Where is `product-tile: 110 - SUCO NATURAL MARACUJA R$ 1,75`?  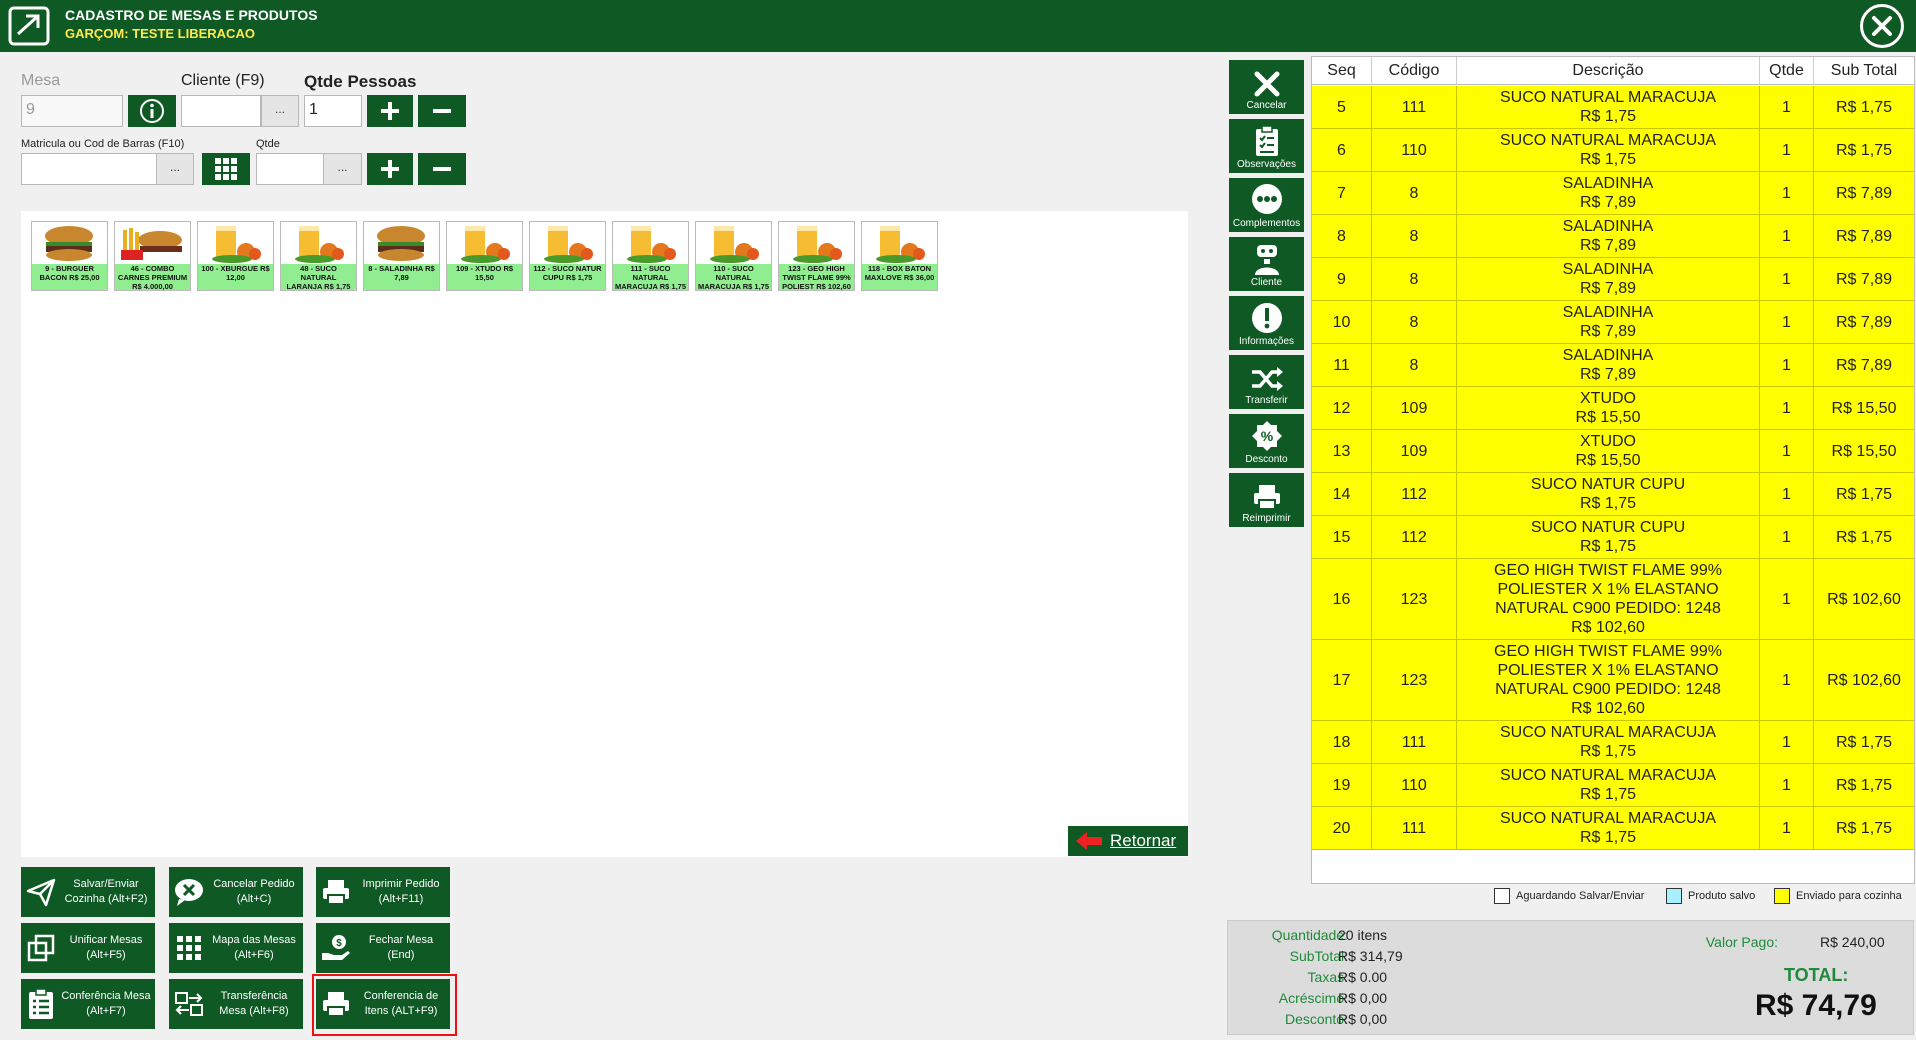
product-tile: 110 - SUCO NATURAL MARACUJA R$ 1,75 is located at coordinates (733, 256).